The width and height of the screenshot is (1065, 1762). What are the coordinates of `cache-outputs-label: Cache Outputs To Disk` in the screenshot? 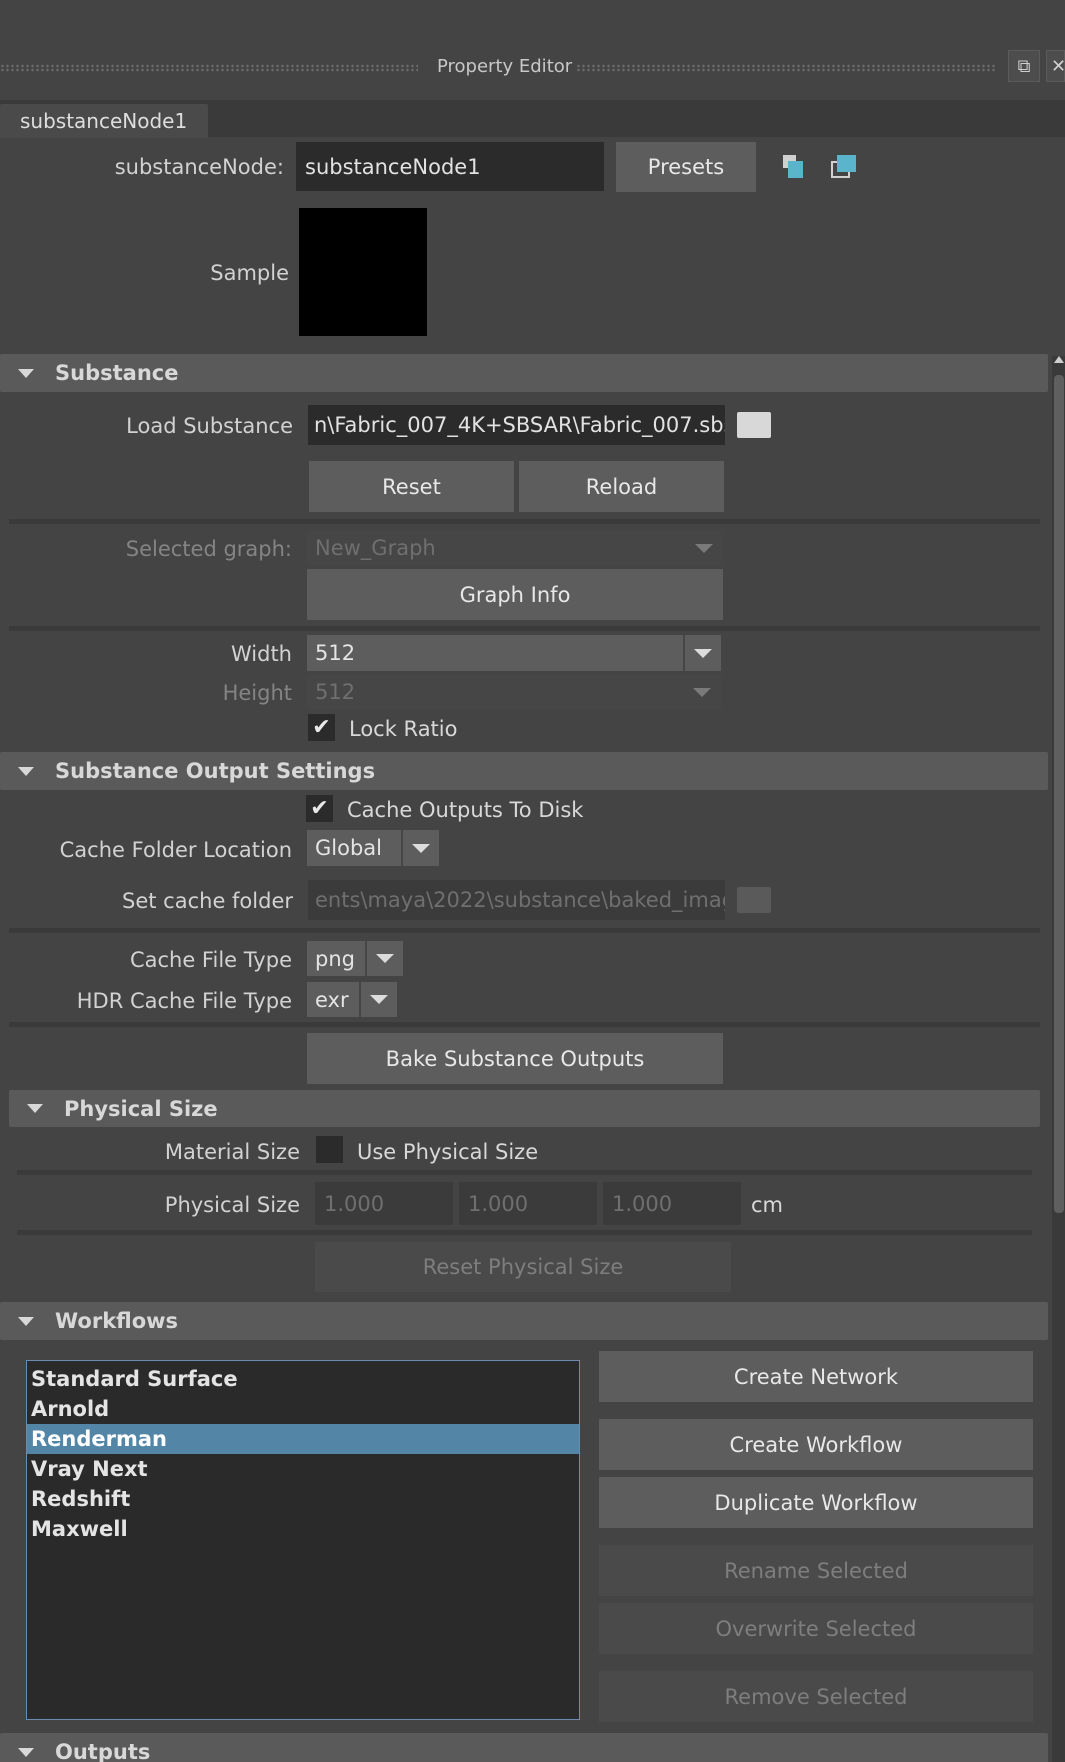 It's located at (465, 810).